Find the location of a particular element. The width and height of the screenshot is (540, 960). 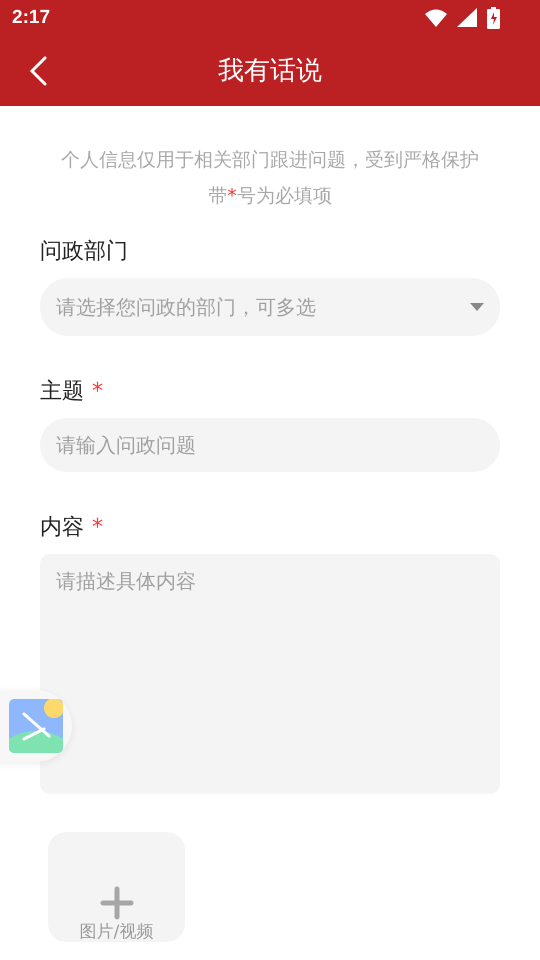

field-label: 内容 is located at coordinates (62, 528).